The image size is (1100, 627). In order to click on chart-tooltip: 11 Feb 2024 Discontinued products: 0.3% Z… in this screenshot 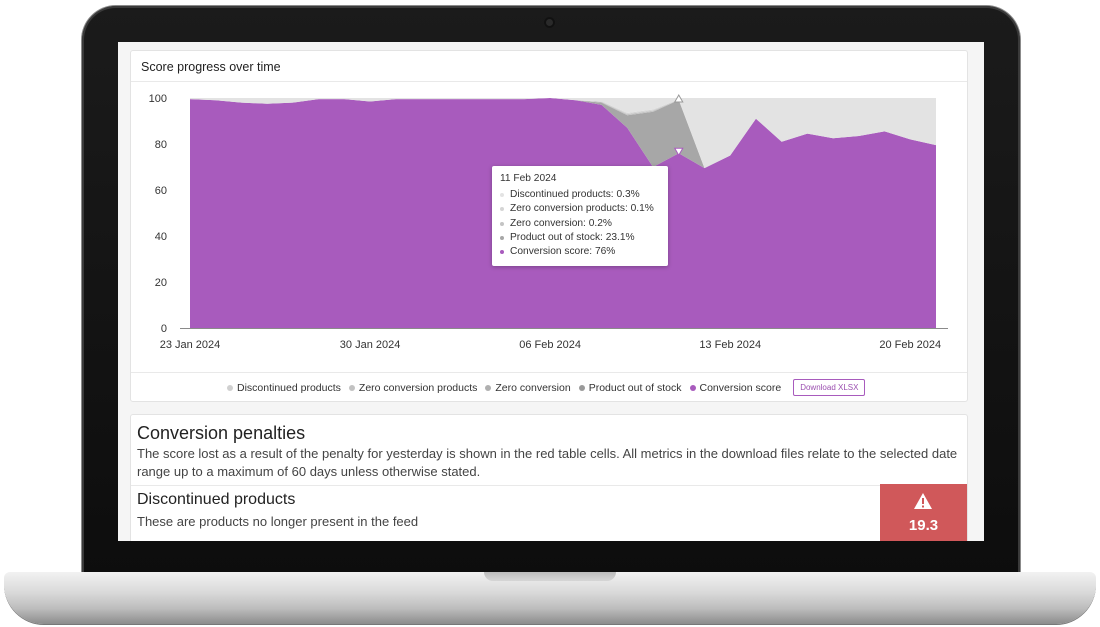, I will do `click(580, 216)`.